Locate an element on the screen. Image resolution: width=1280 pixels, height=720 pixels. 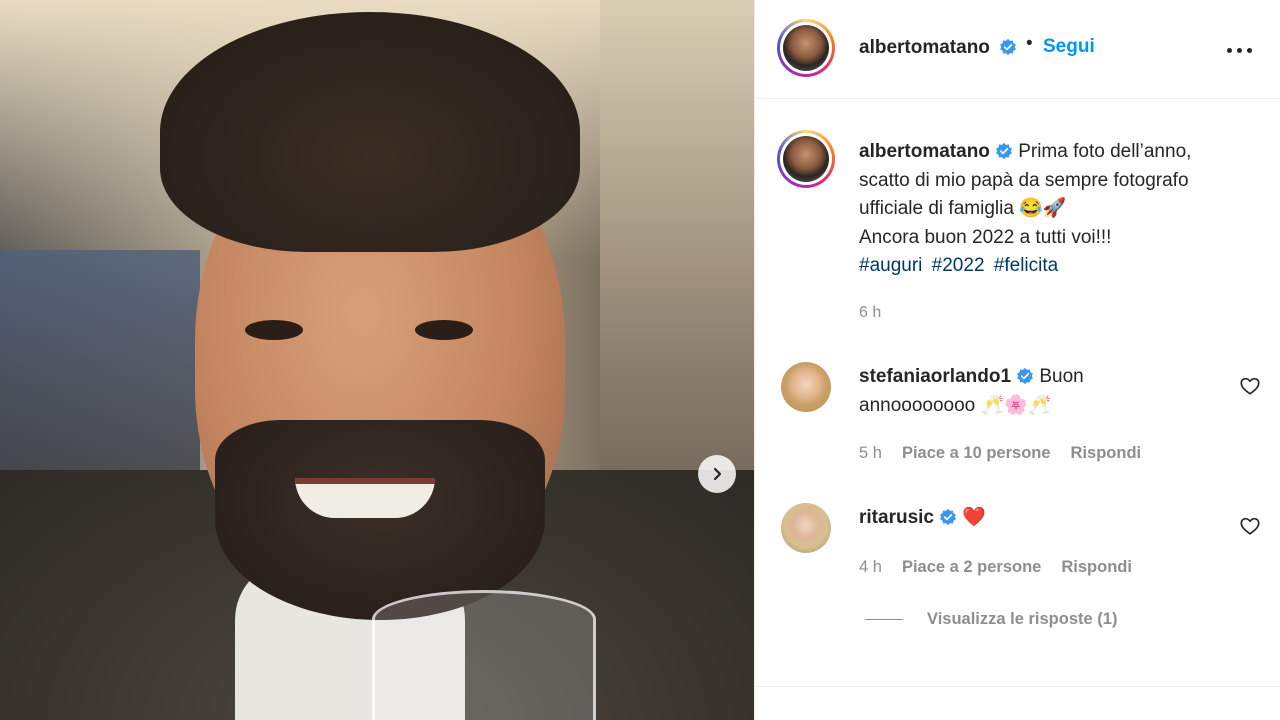
comment-text: Buon is located at coordinates (1061, 376).